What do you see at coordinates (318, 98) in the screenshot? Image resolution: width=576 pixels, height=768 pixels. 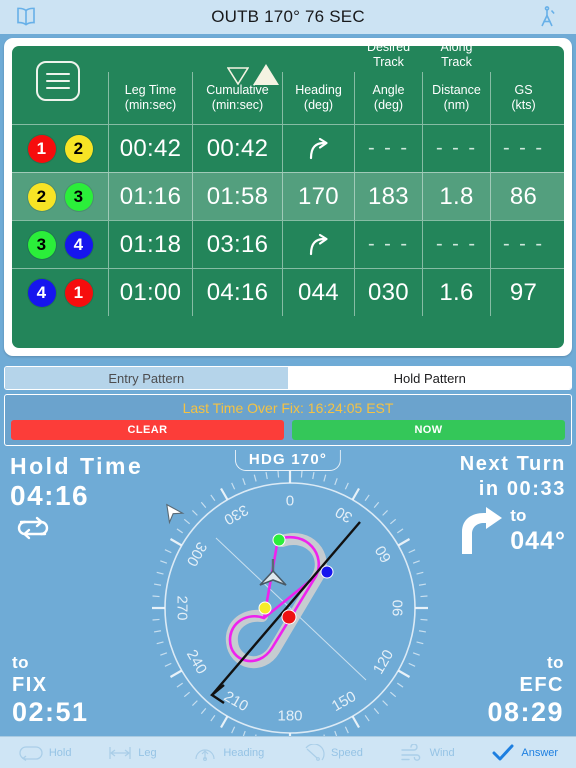 I see `header-heading: Heading (deg)` at bounding box center [318, 98].